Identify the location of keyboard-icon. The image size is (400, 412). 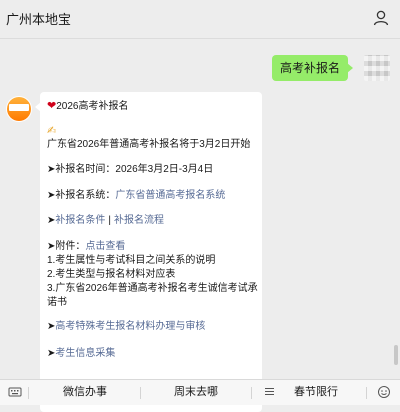
(15, 392).